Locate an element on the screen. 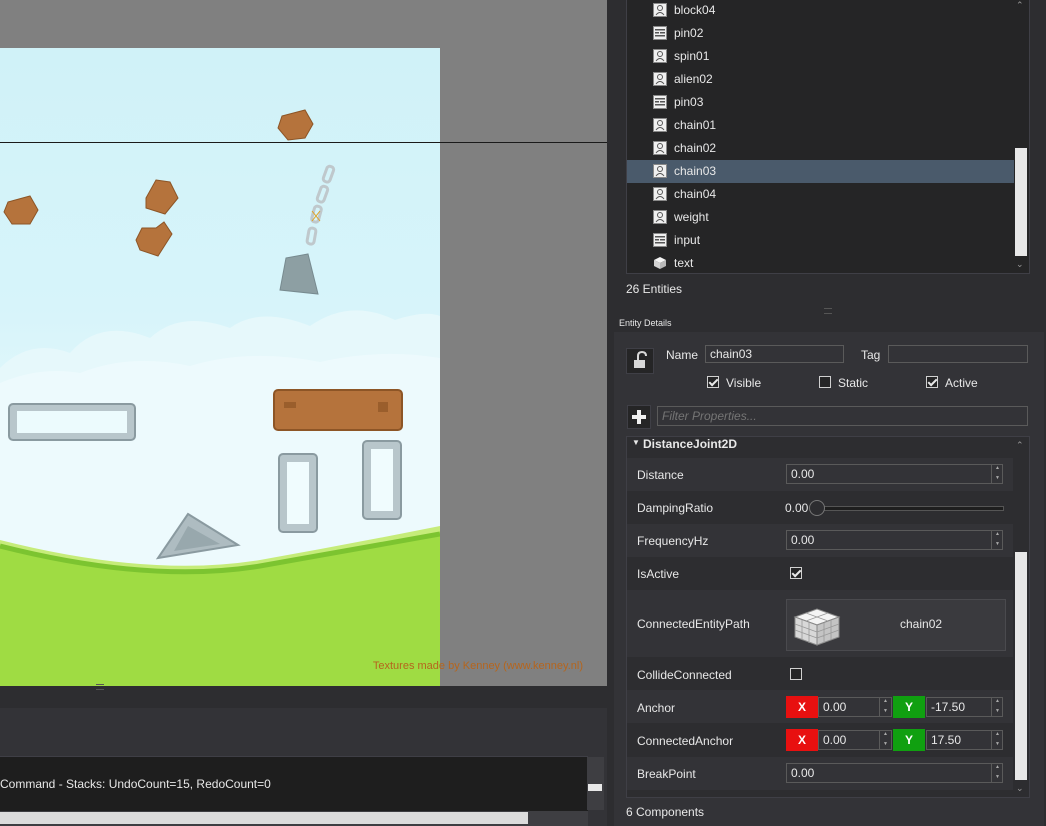 Image resolution: width=1046 pixels, height=826 pixels. anchor-label: Anchor is located at coordinates (656, 708).